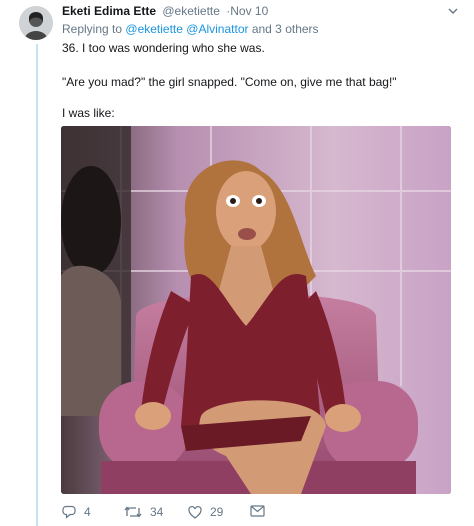 The width and height of the screenshot is (474, 526). I want to click on replying-link-2: @Alvinattor, so click(217, 29).